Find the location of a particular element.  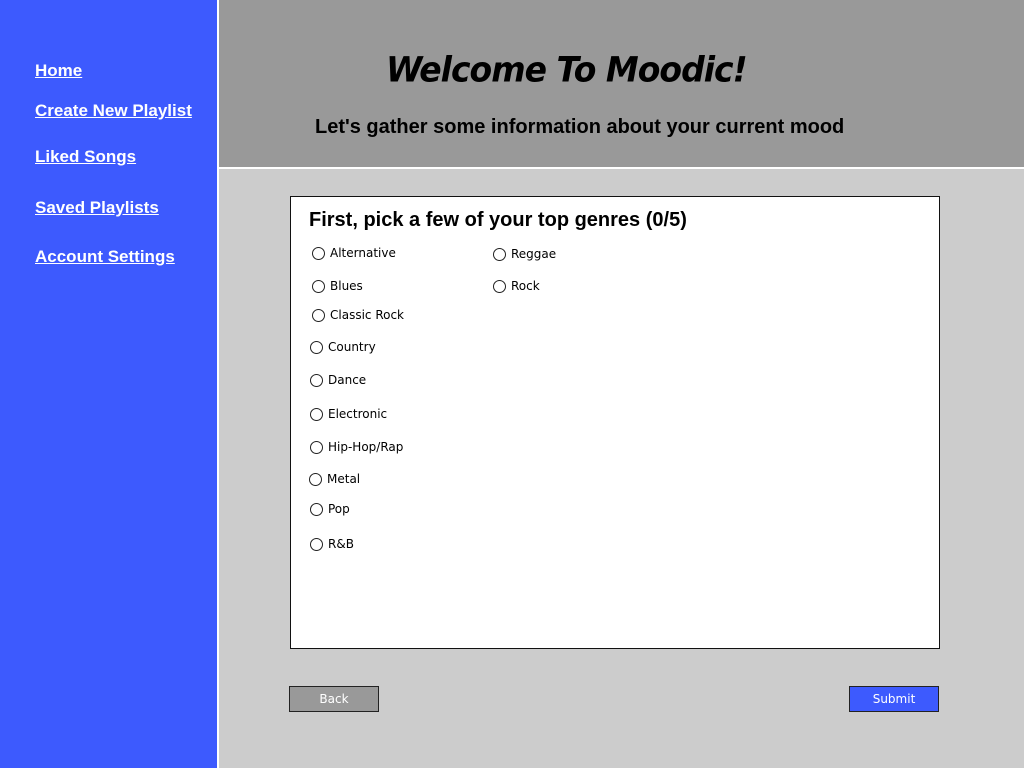

submit-button: Submit is located at coordinates (894, 699).